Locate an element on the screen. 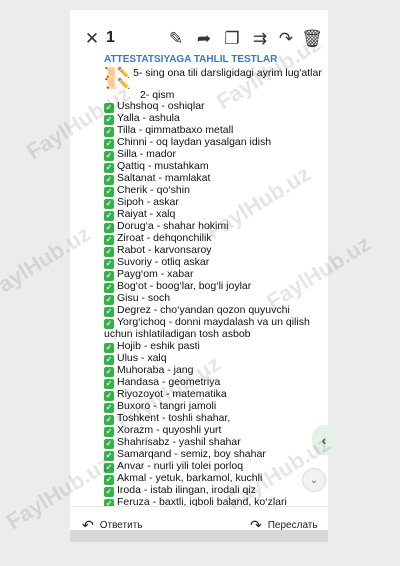  list-item-text: Buxoro - tangri jamoli is located at coordinates (167, 405).